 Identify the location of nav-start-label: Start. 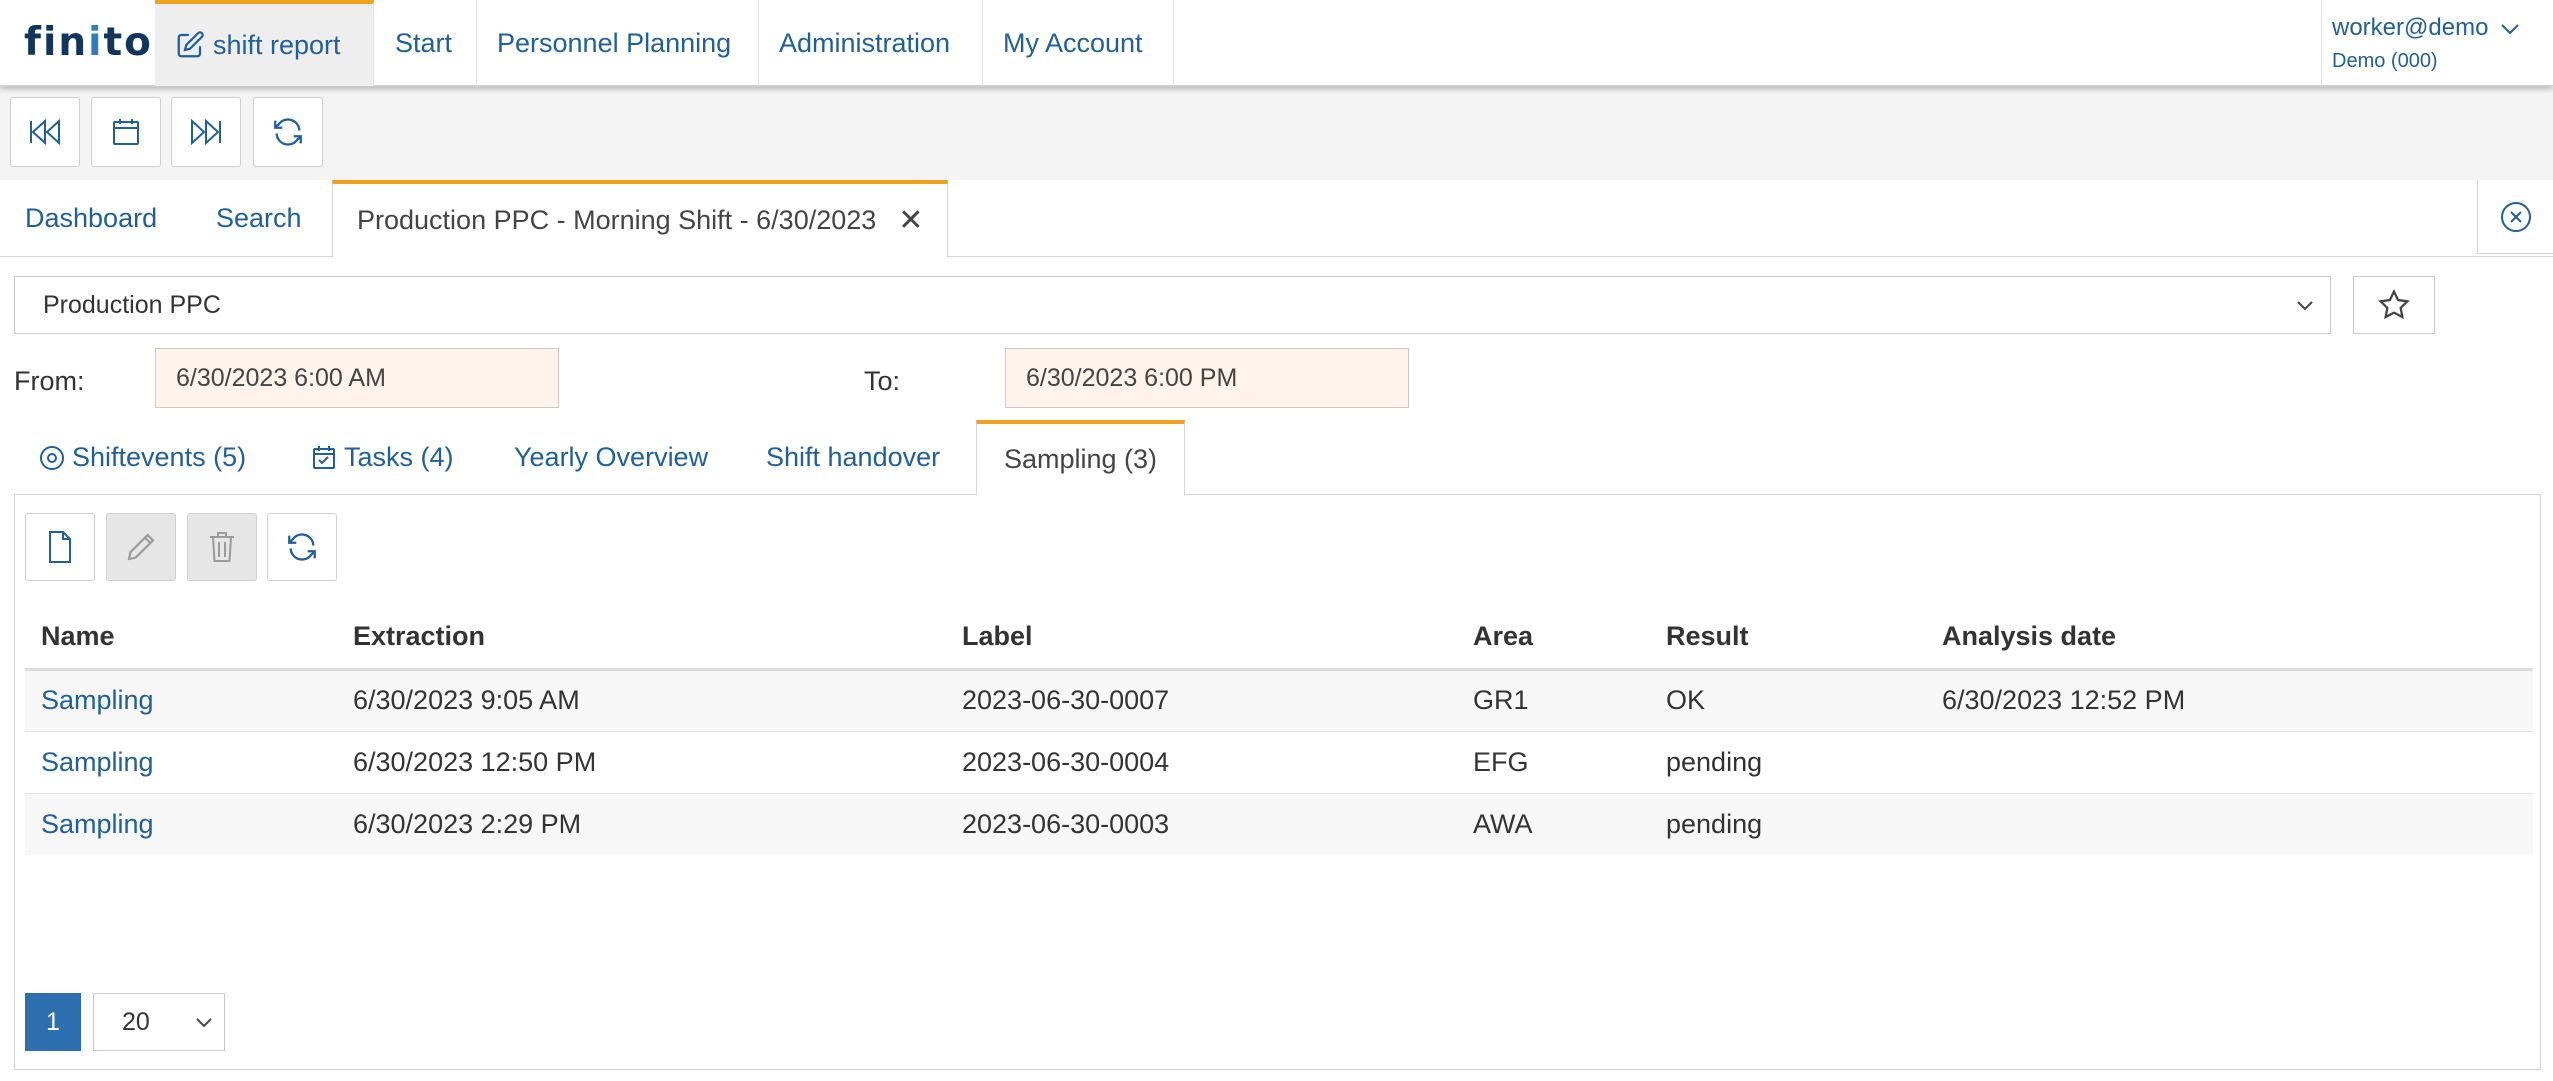
(424, 42).